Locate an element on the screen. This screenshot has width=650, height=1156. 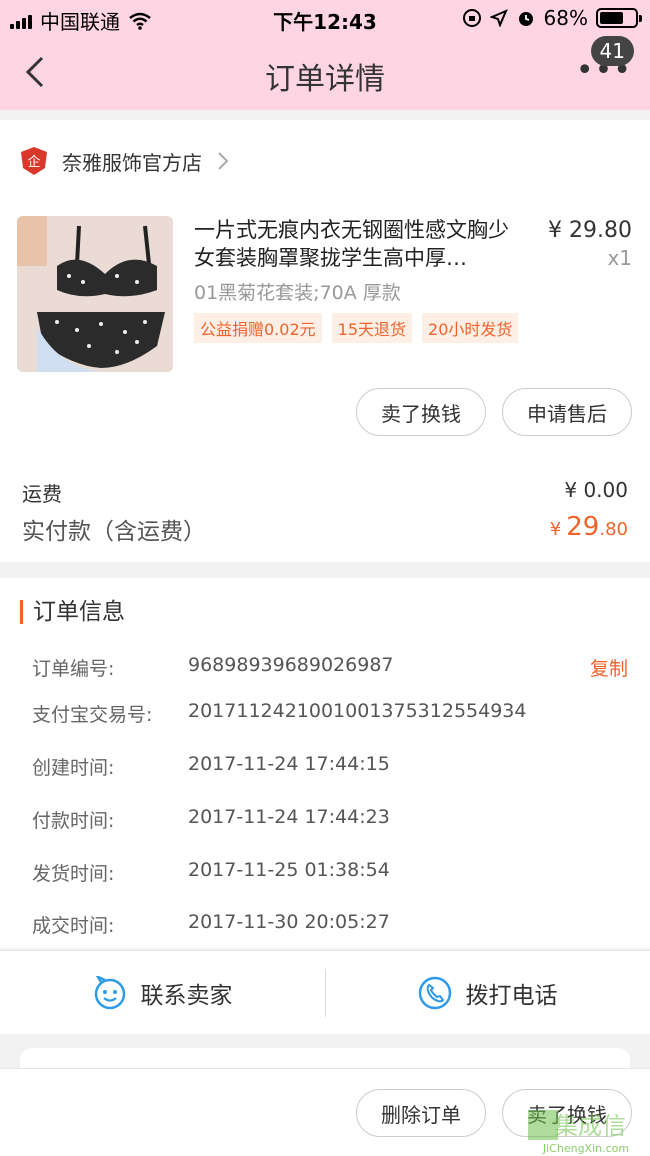
after-sale-button: 申请售后 is located at coordinates (567, 412).